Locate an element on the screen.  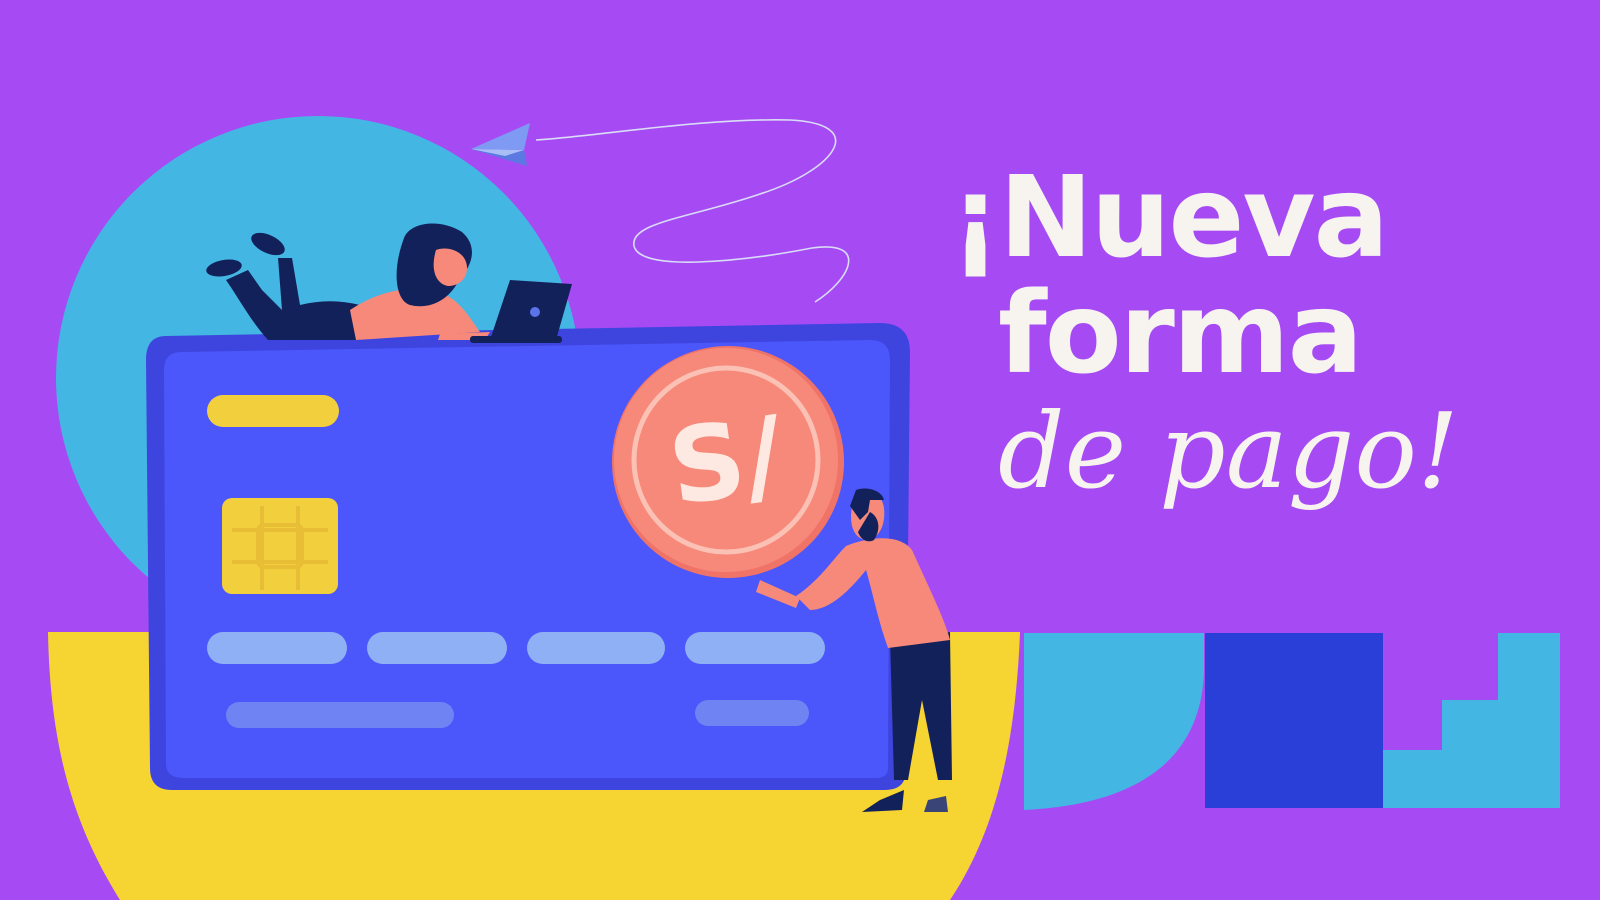
headline: ¡Nueva forma de pago! is located at coordinates (1204, 335).